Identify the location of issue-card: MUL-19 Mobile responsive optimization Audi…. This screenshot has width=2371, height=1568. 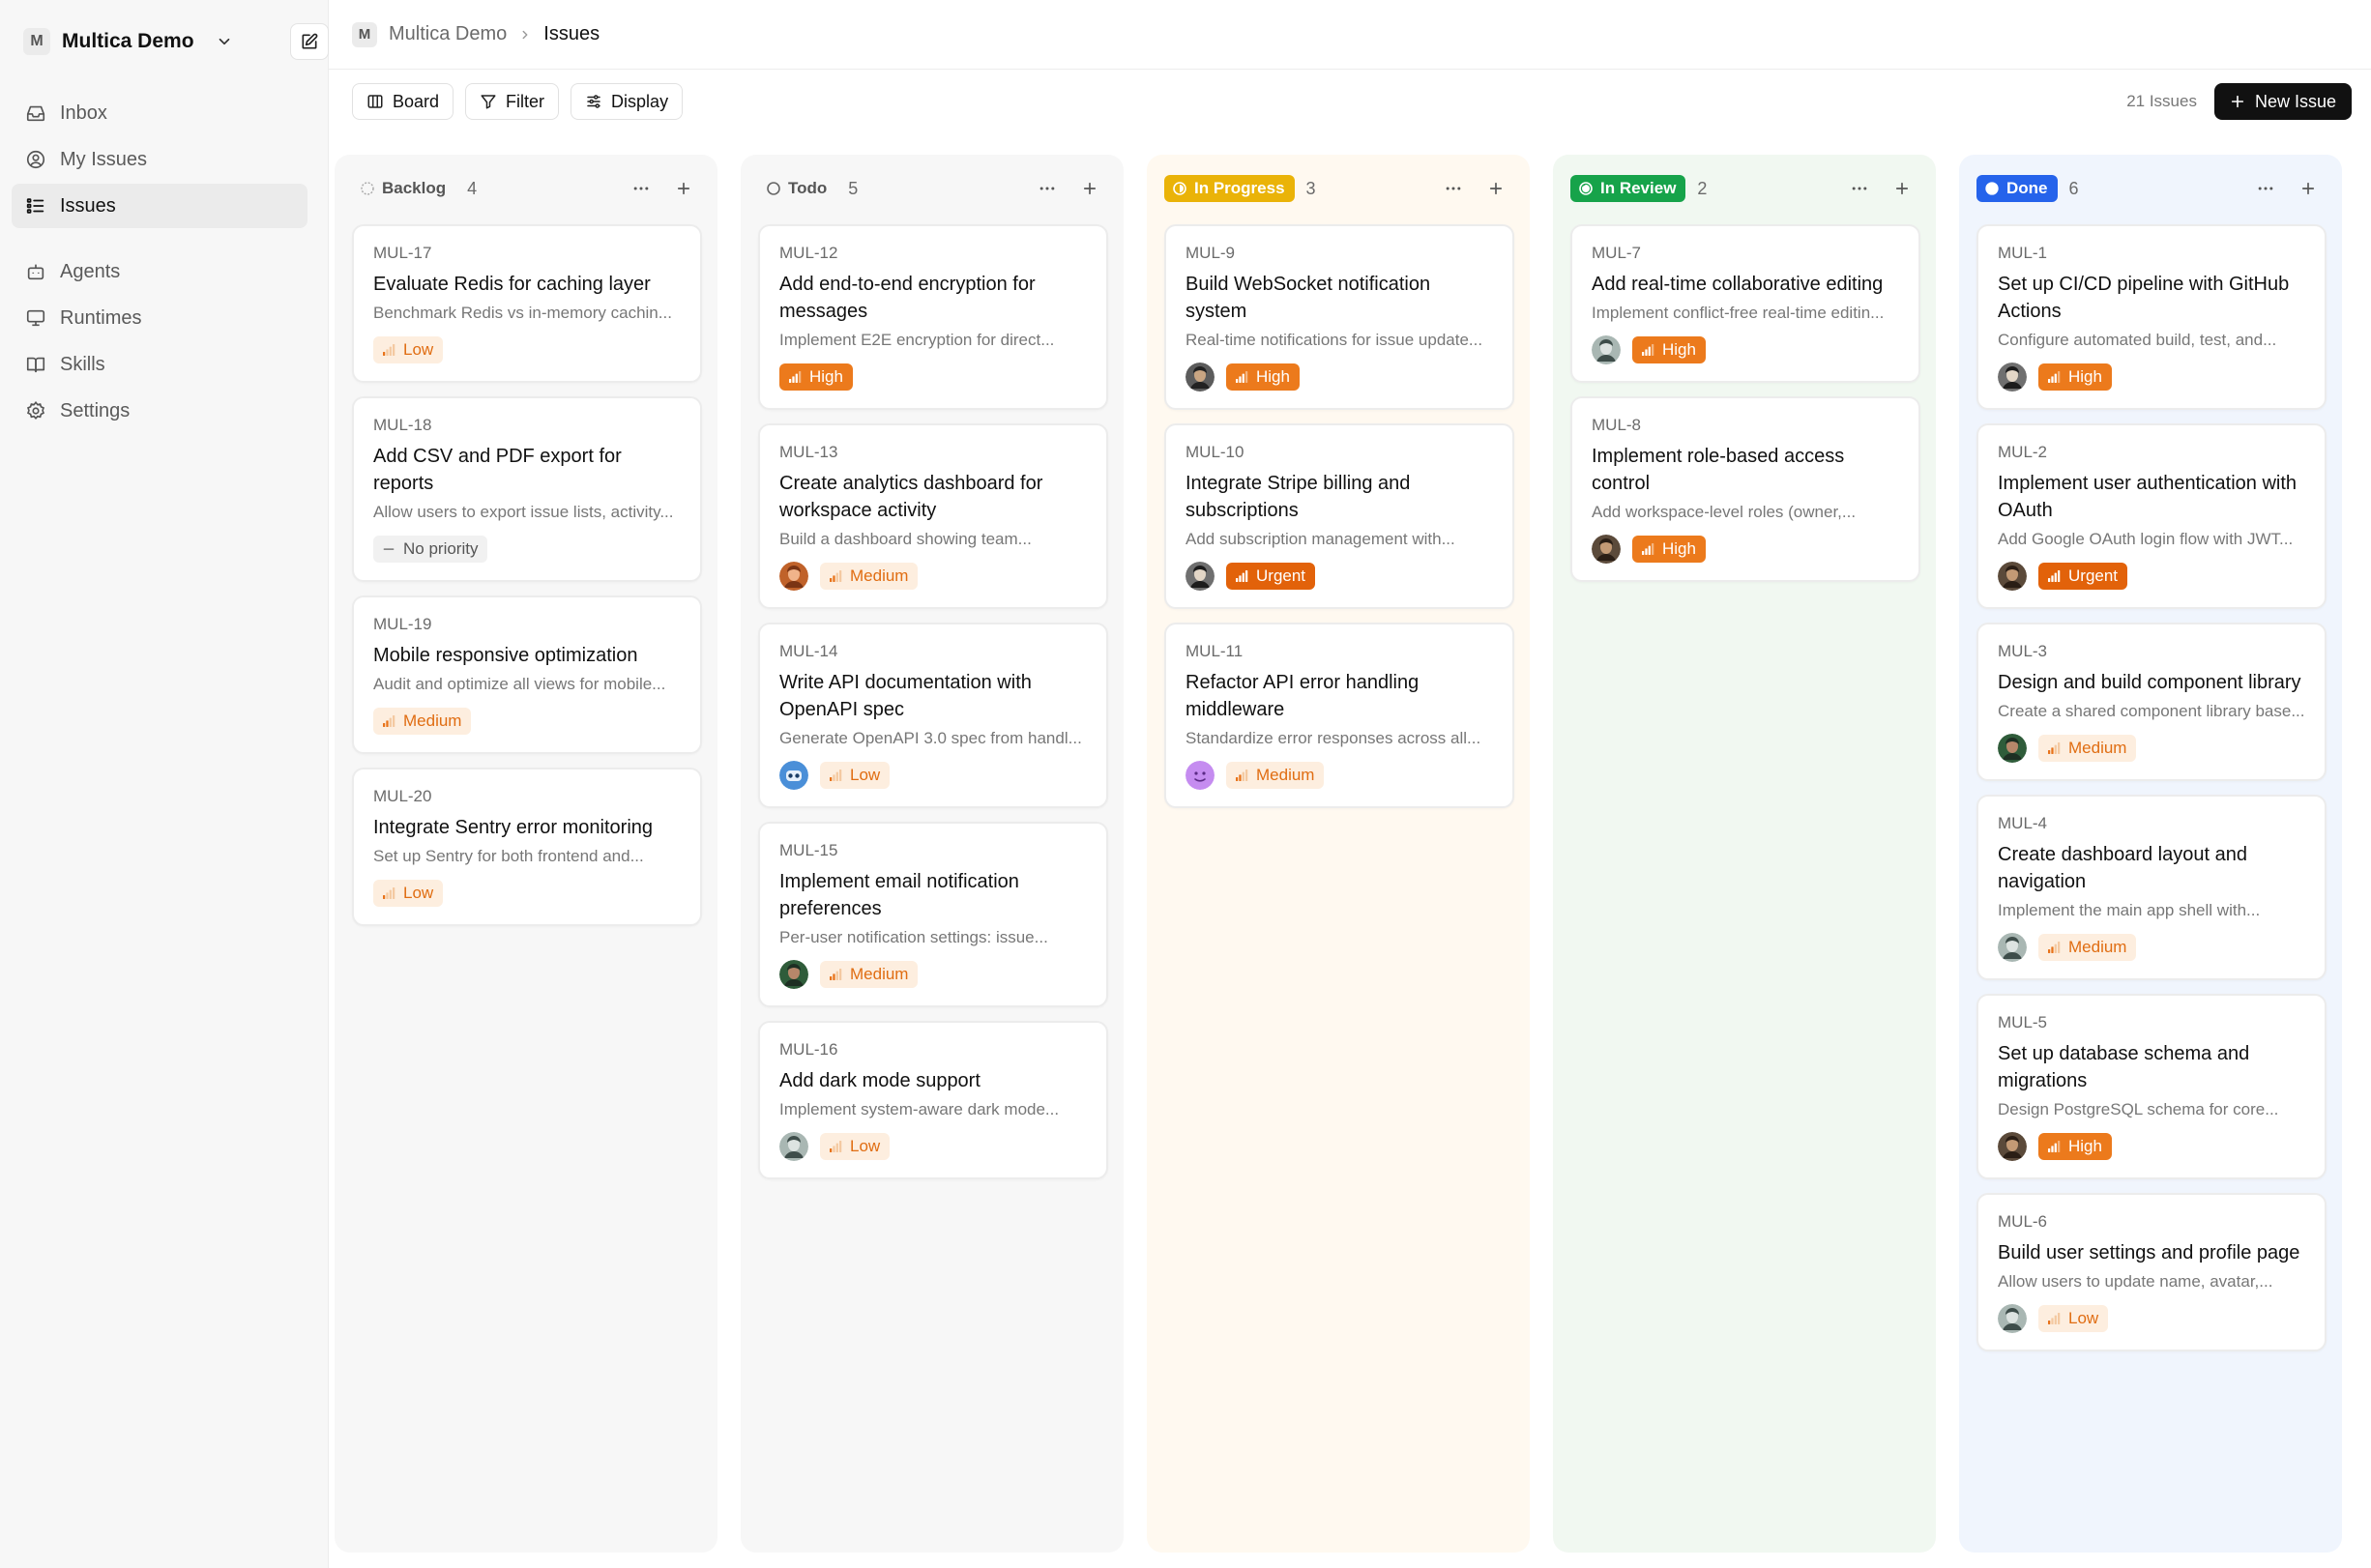
(527, 674).